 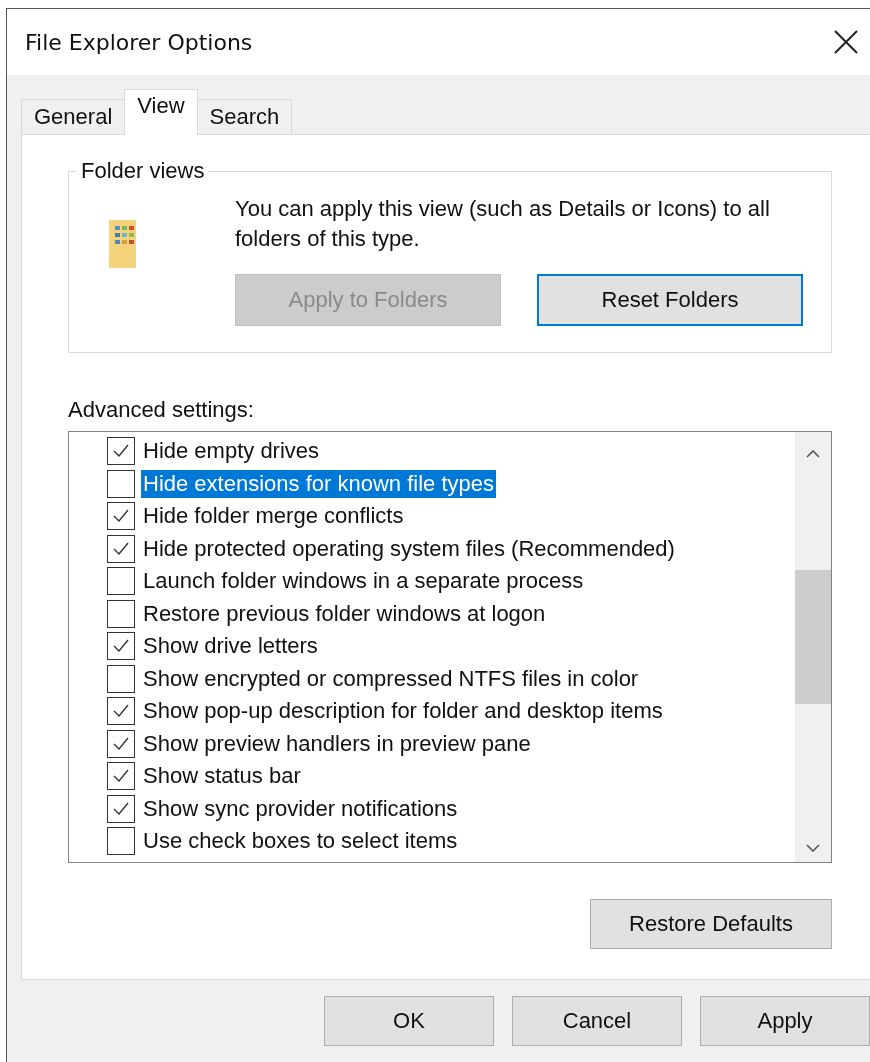 What do you see at coordinates (124, 245) in the screenshot?
I see `folder-icon` at bounding box center [124, 245].